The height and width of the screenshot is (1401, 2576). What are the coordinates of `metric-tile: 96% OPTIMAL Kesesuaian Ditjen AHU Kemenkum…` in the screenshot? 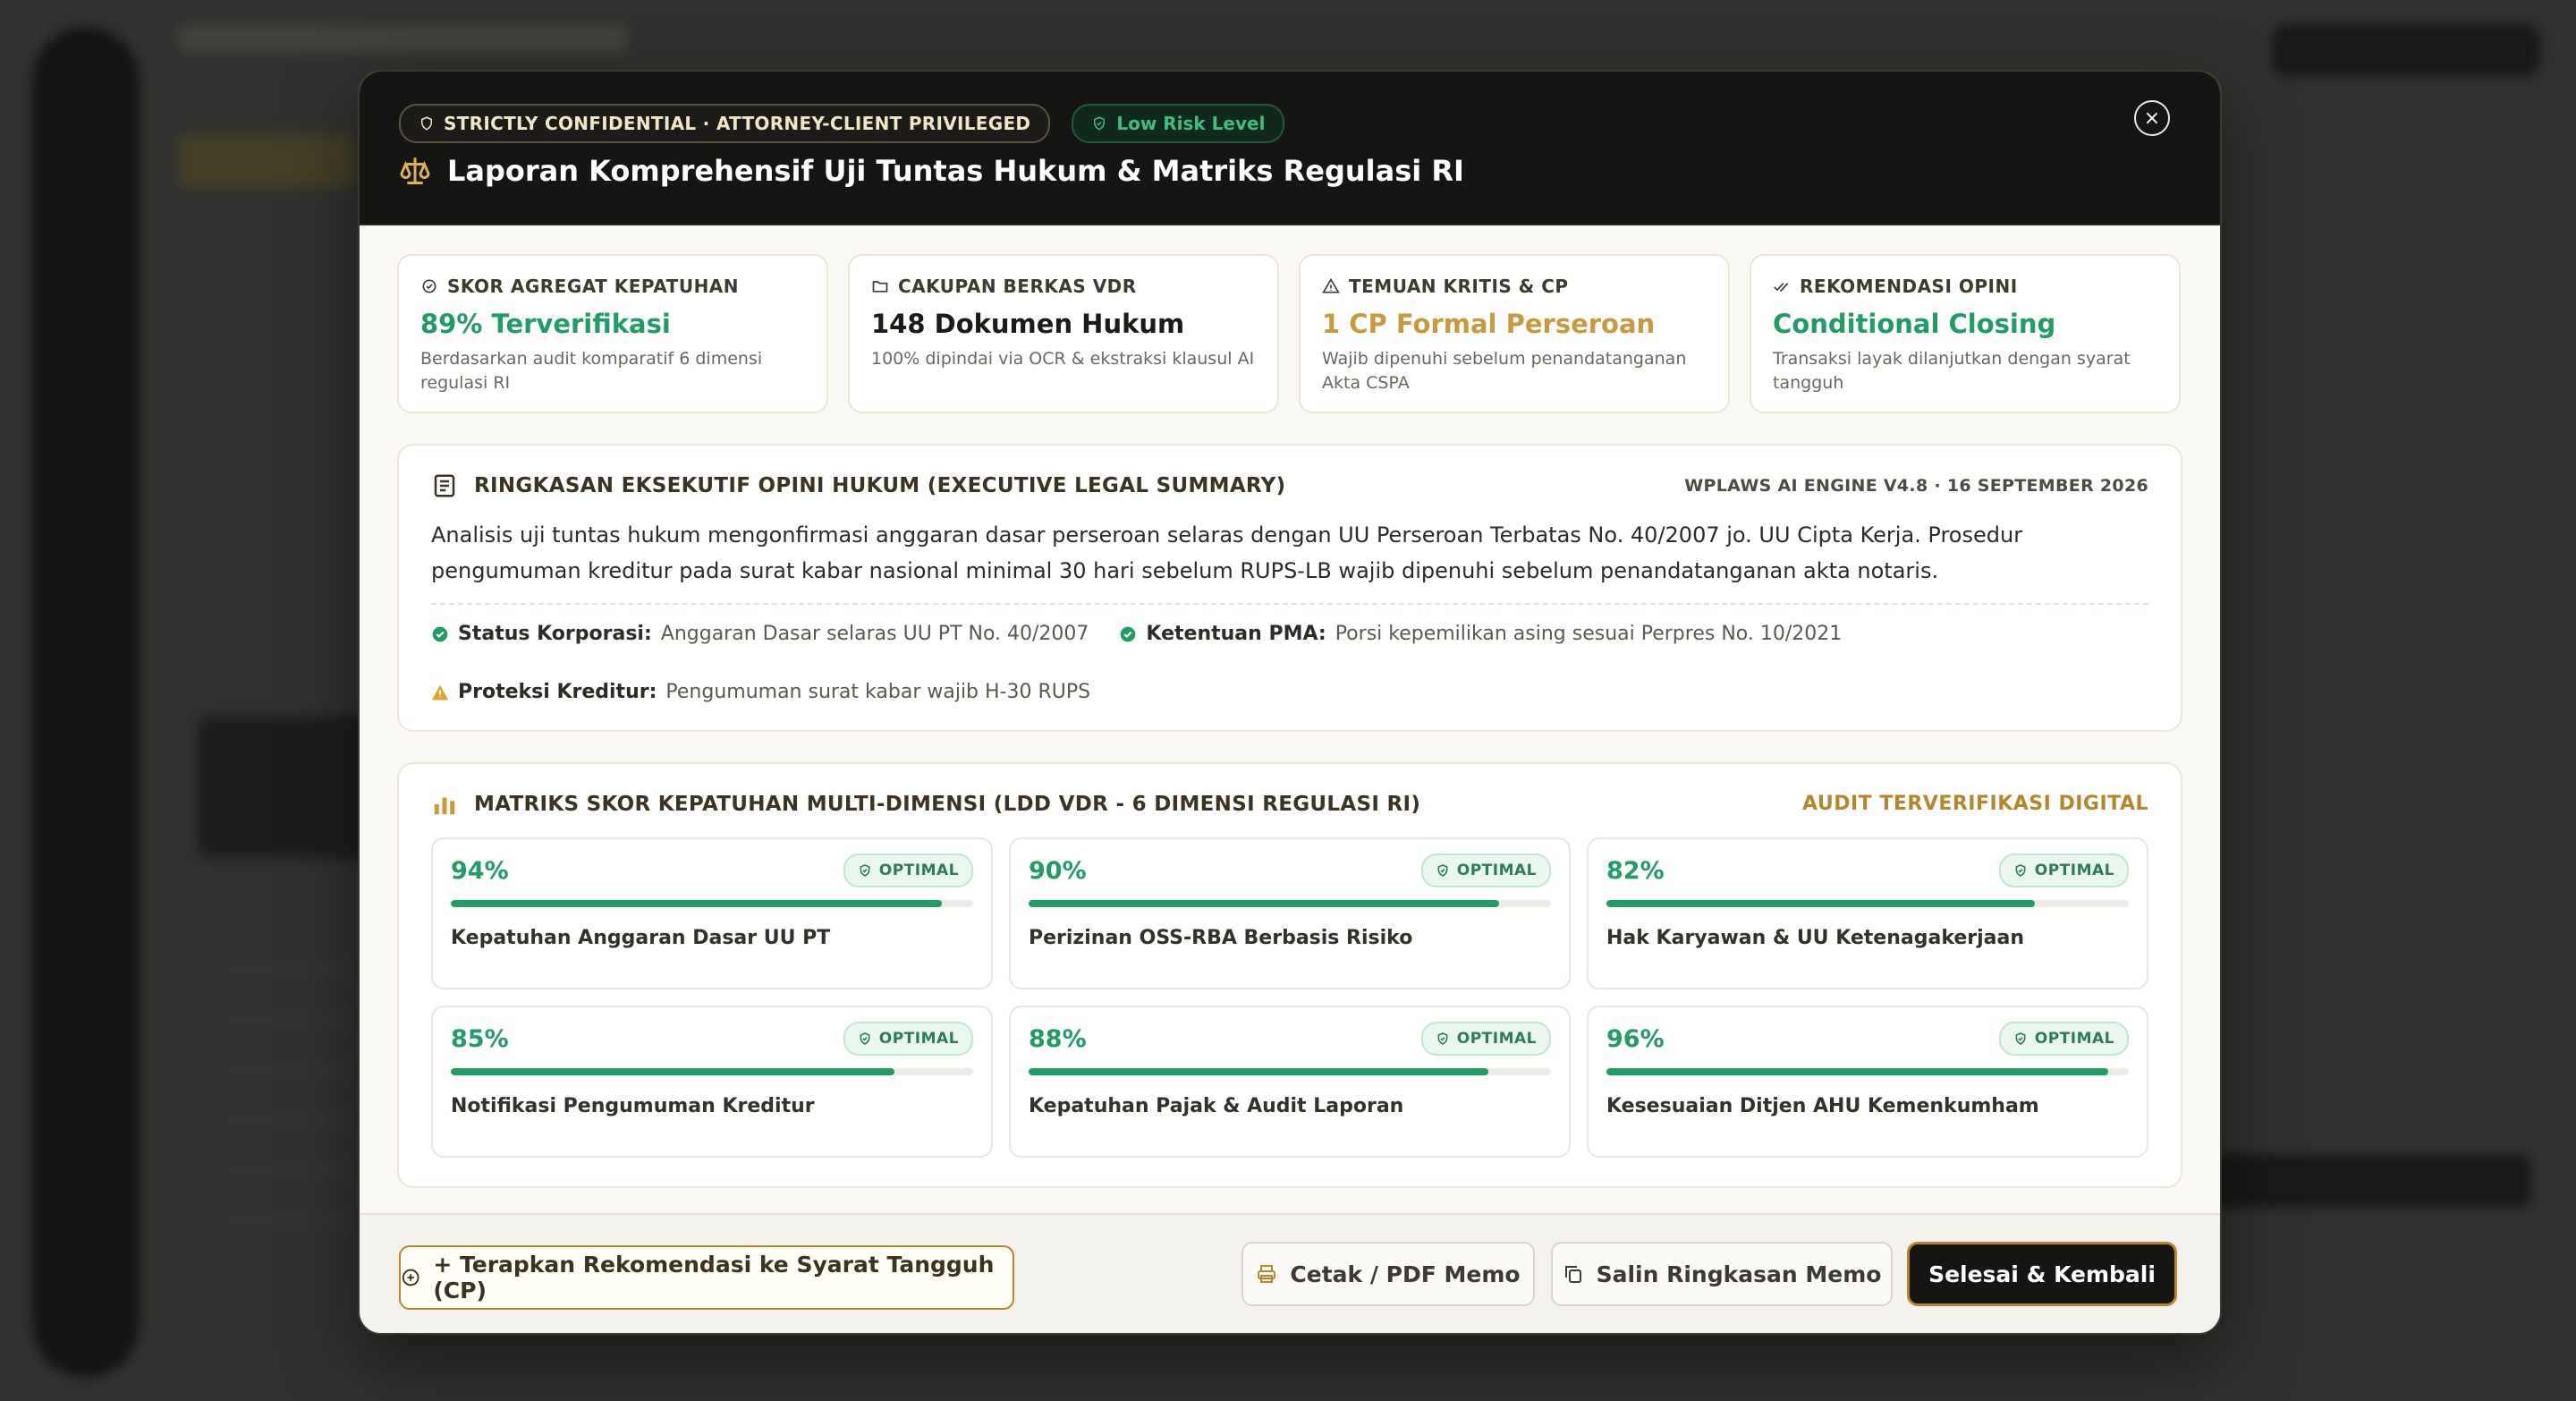 It's located at (1867, 1082).